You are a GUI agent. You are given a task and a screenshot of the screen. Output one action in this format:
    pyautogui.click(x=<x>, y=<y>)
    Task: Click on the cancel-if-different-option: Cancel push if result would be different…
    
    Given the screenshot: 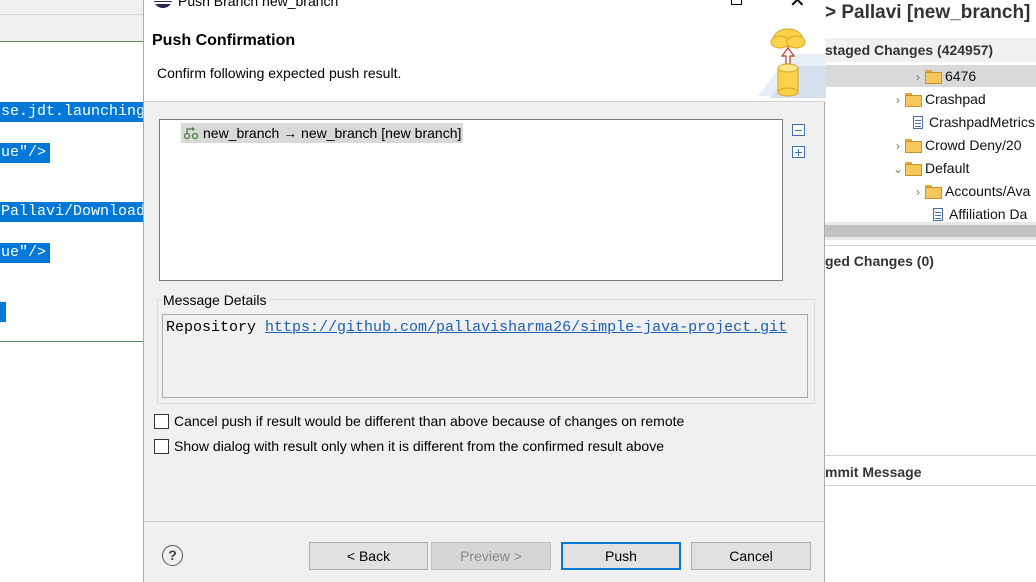 What is the action you would take?
    pyautogui.click(x=419, y=421)
    